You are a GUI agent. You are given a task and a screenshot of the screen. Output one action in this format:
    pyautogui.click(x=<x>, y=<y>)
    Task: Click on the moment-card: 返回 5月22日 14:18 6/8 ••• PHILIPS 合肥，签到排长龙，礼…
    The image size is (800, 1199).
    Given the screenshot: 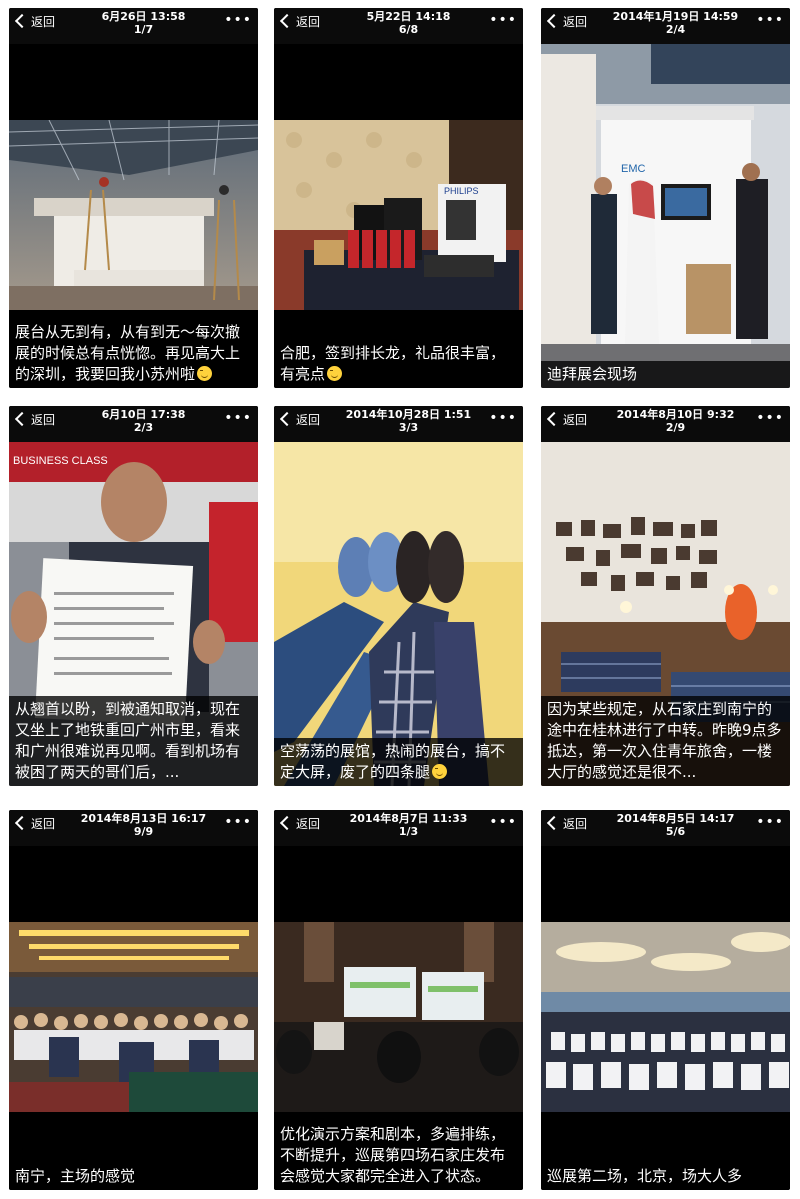 What is the action you would take?
    pyautogui.click(x=398, y=198)
    